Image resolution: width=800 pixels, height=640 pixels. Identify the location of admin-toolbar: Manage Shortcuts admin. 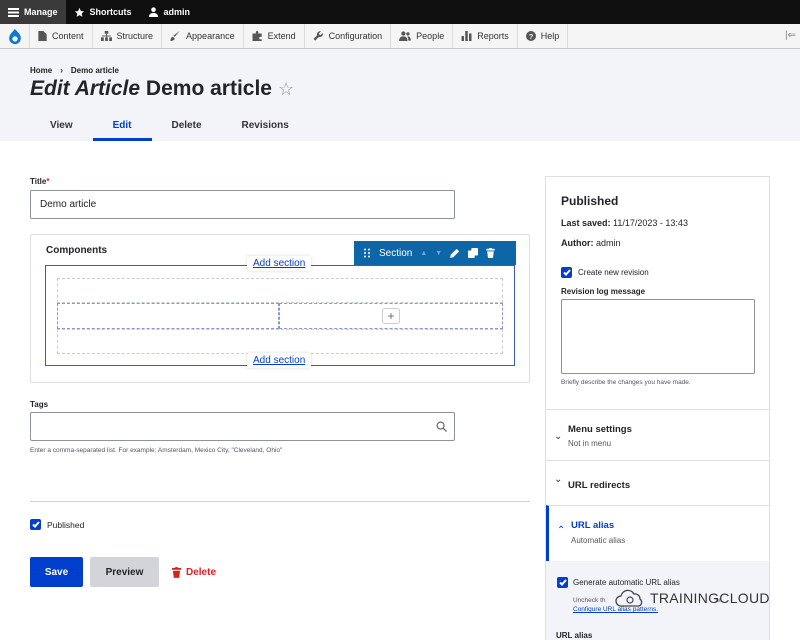
(400, 12).